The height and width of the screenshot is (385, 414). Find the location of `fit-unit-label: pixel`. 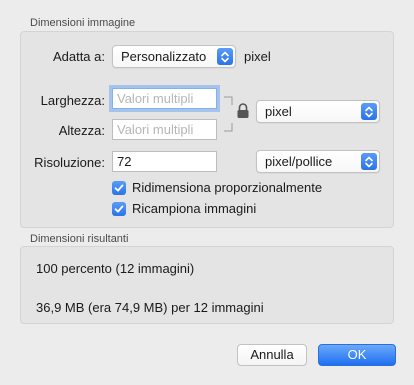

fit-unit-label: pixel is located at coordinates (257, 56).